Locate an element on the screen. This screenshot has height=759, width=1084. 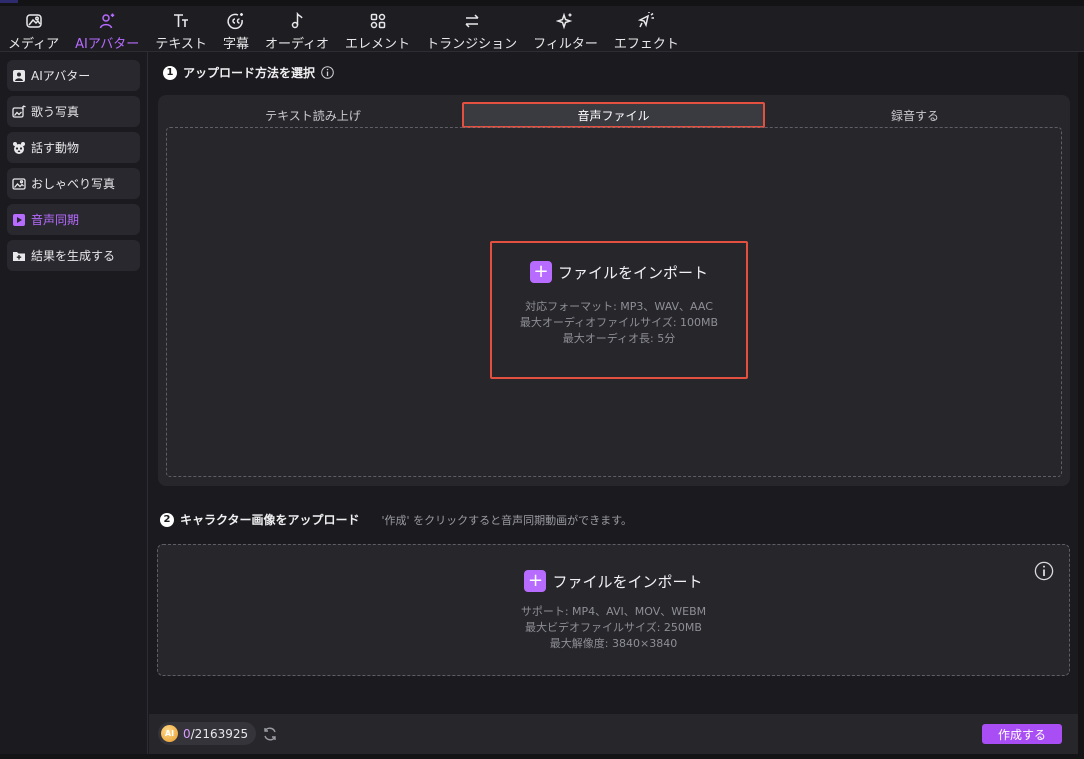
credit-badge: AI 0/2163925 is located at coordinates (207, 733).